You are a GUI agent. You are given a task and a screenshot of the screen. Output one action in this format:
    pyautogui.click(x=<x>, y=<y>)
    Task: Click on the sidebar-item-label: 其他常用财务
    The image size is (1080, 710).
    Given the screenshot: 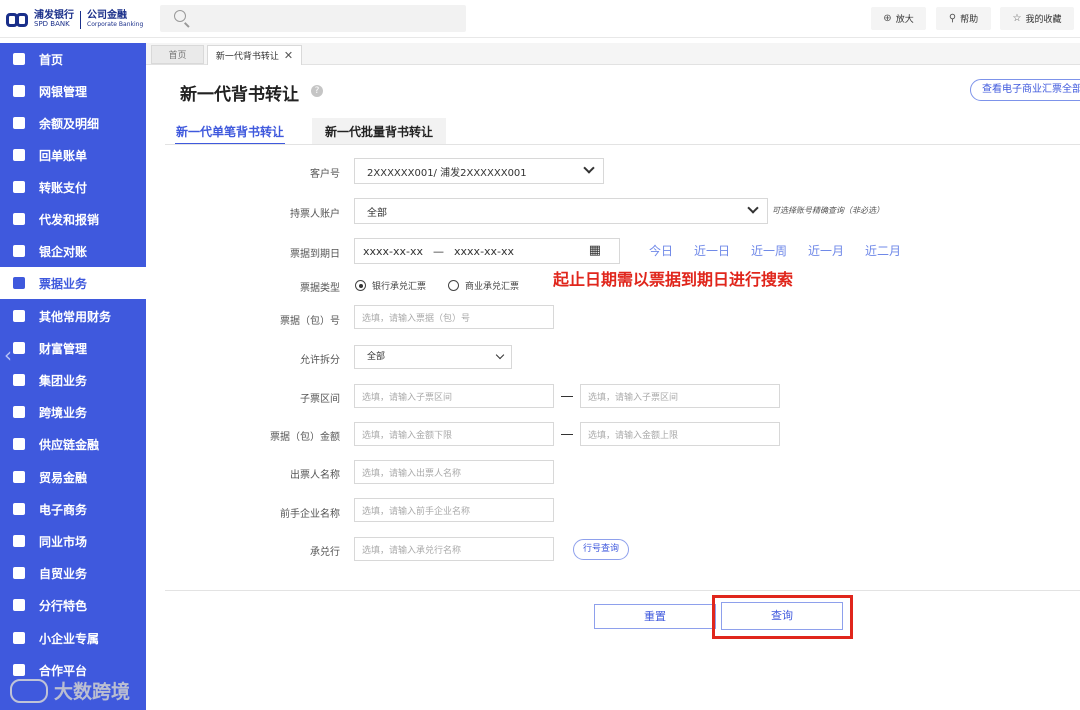 What is the action you would take?
    pyautogui.click(x=75, y=316)
    